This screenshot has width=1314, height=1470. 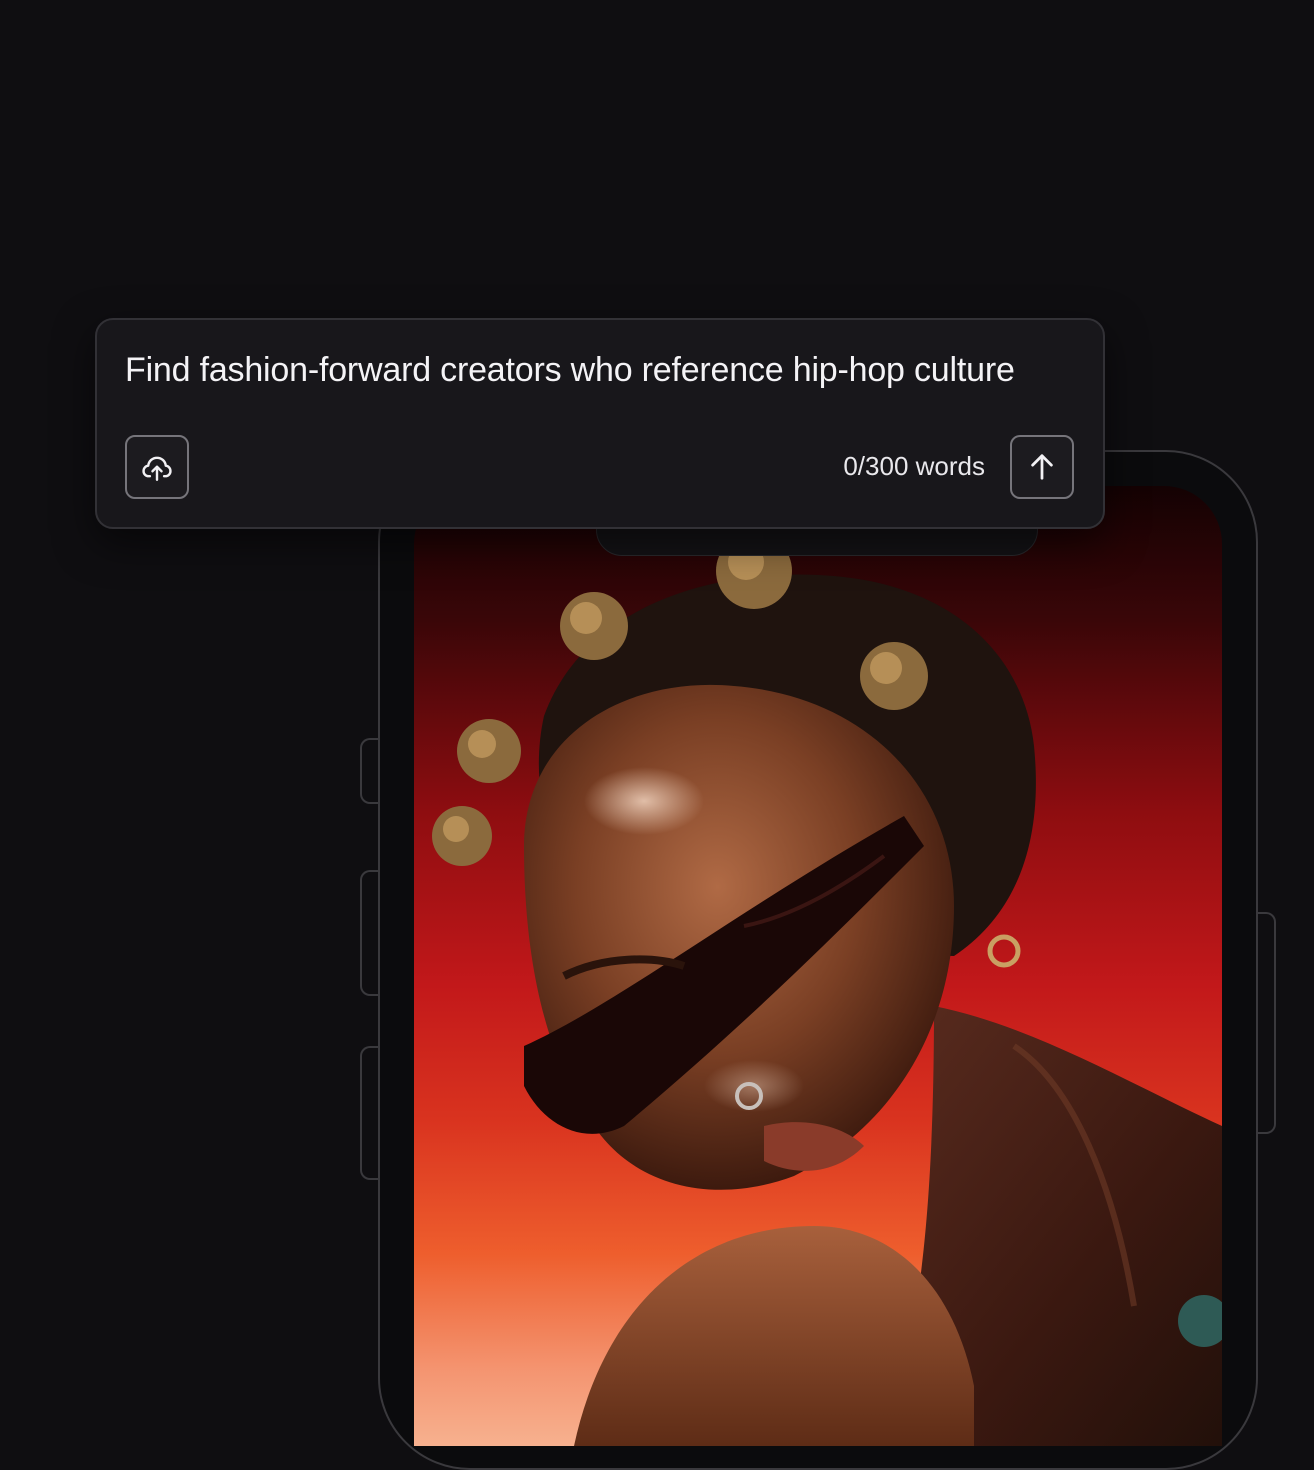 I want to click on word-count: 0/300 words, so click(x=914, y=466).